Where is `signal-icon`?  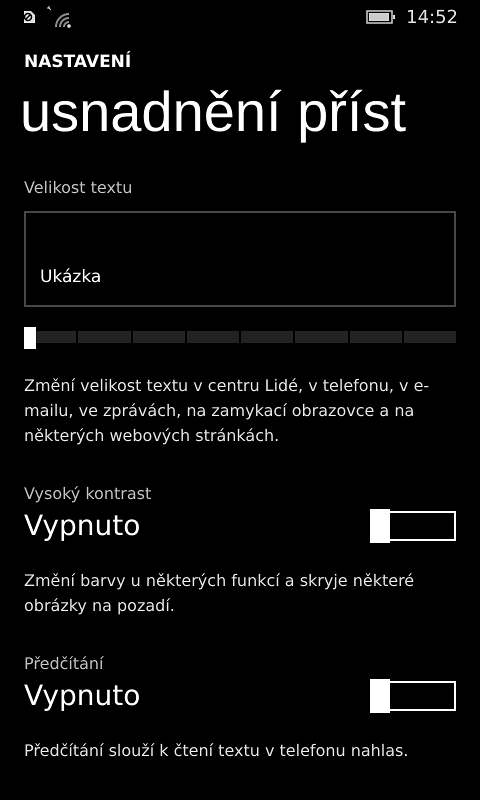 signal-icon is located at coordinates (59, 17).